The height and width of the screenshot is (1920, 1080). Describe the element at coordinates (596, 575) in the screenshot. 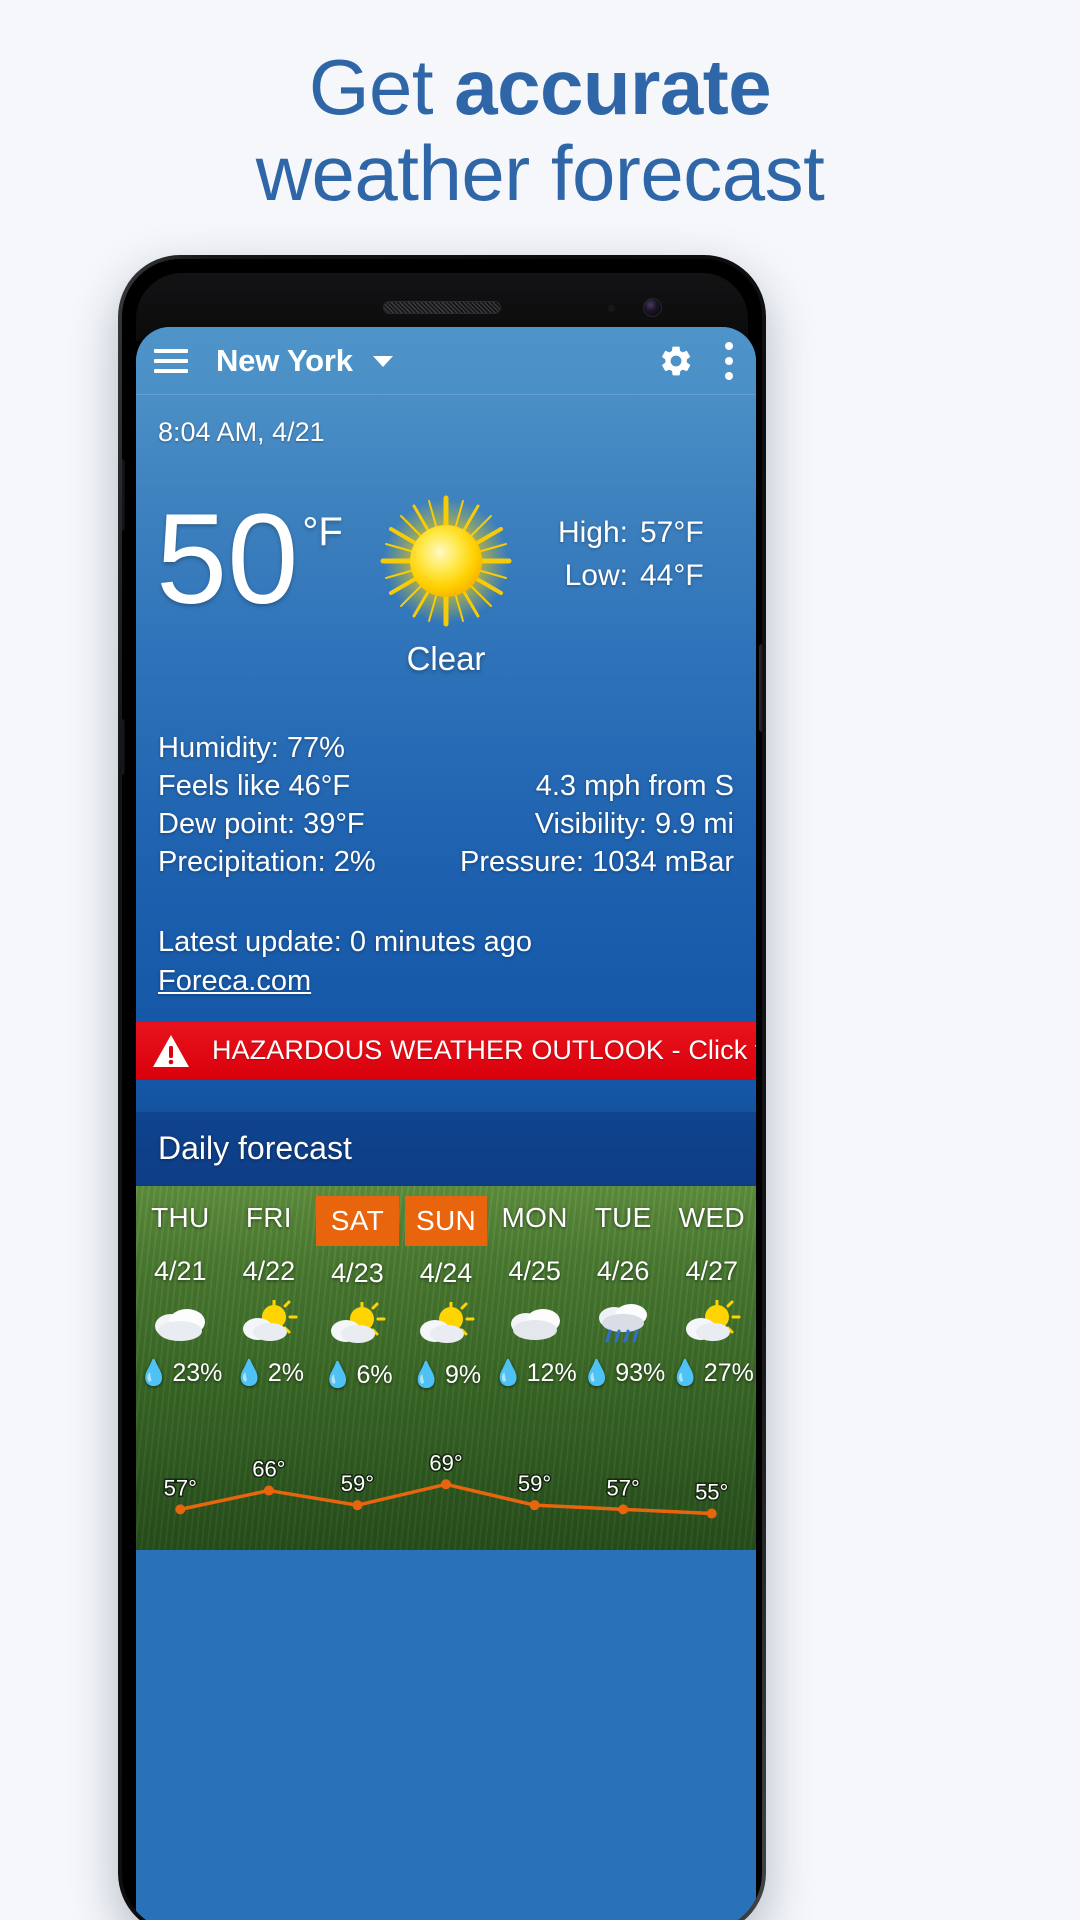

I see `low-label: Low:` at that location.